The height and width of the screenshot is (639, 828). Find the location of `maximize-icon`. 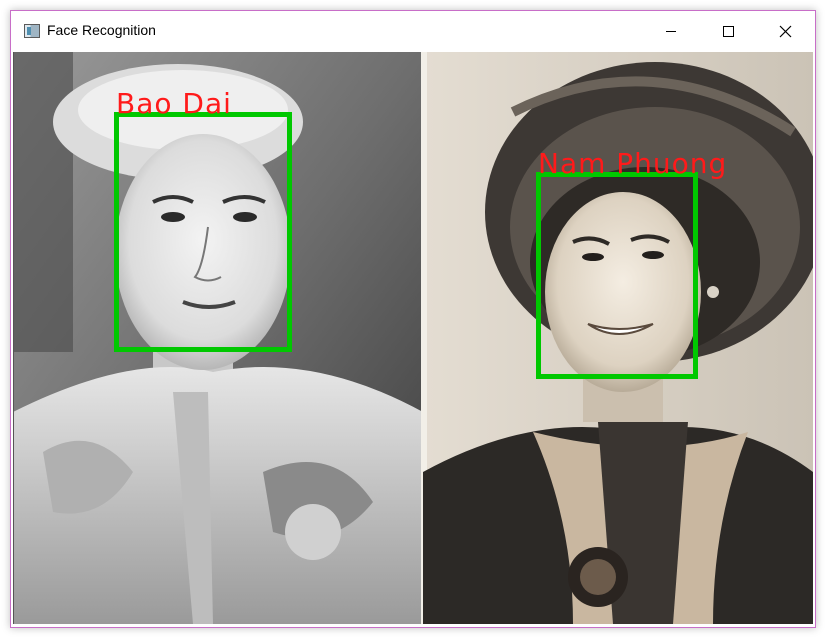

maximize-icon is located at coordinates (728, 31).